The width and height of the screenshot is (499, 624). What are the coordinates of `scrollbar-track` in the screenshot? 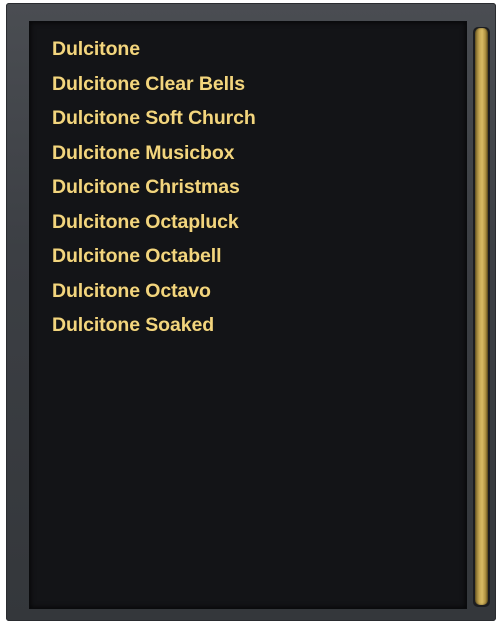 It's located at (481, 317).